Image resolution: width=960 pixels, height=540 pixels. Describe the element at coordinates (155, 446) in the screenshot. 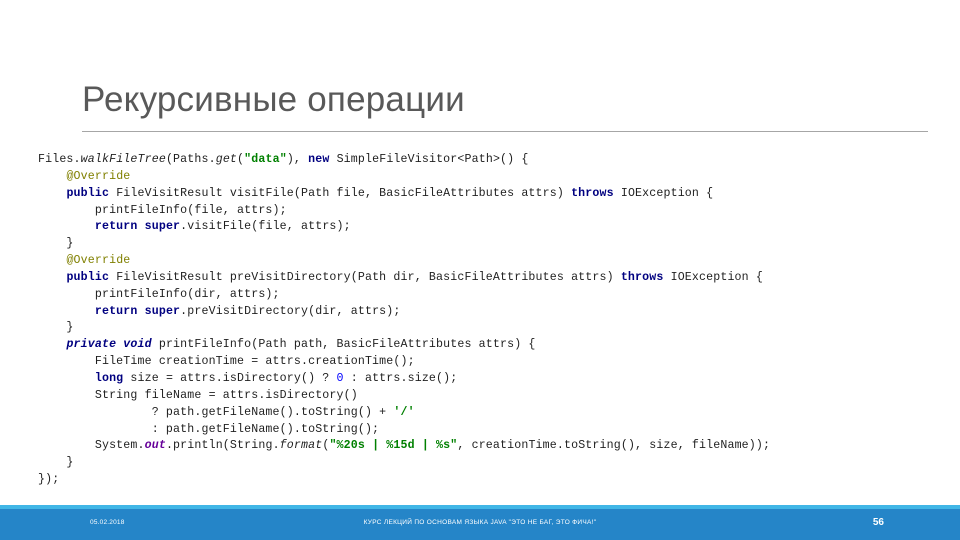

I see `code-token-fld: out` at that location.